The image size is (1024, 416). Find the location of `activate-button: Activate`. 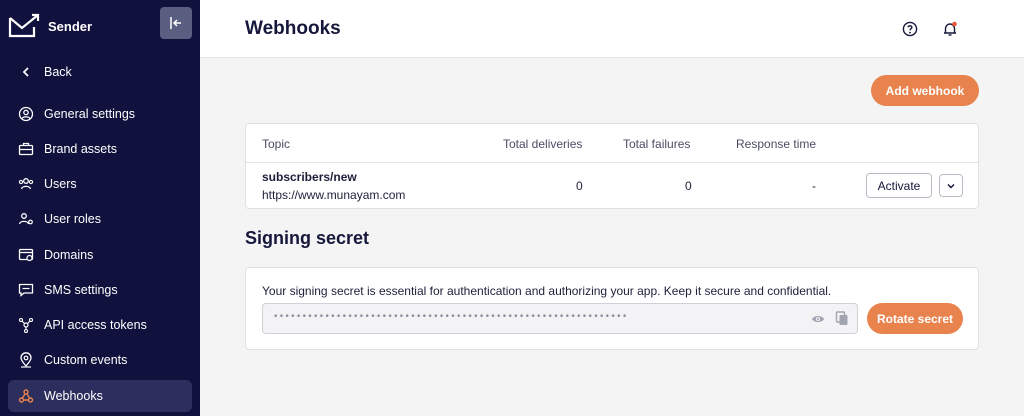

activate-button: Activate is located at coordinates (899, 185).